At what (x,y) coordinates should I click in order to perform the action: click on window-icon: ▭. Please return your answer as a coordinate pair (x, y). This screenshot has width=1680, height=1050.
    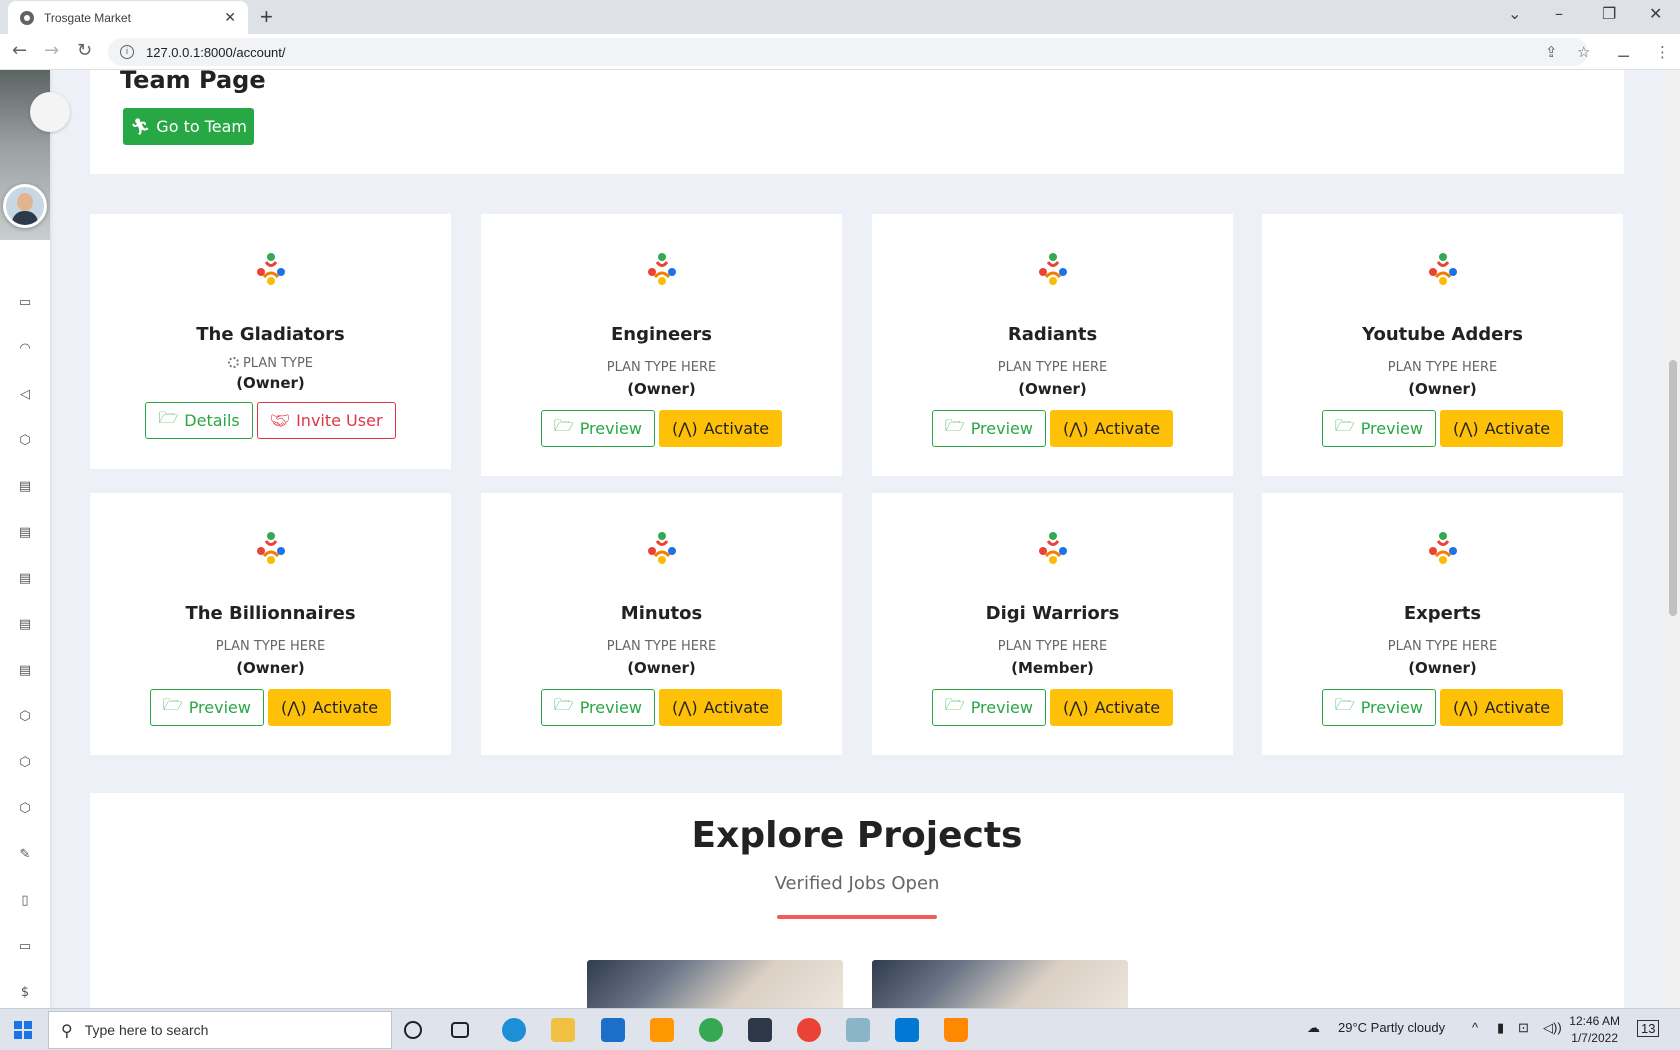
    Looking at the image, I should click on (25, 947).